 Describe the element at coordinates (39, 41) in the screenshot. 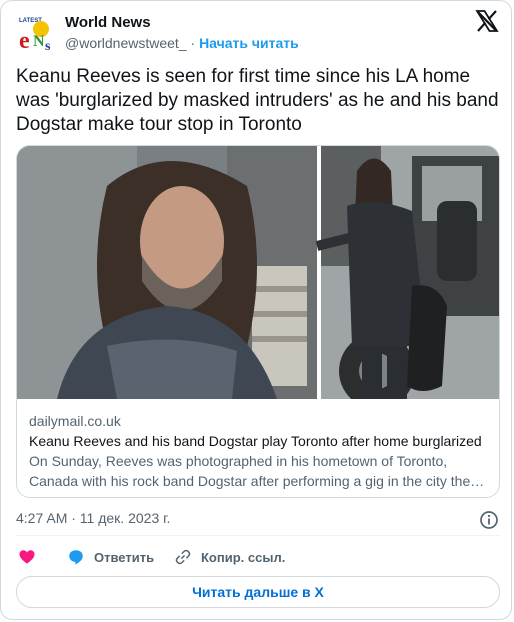

I see `svg-text: N` at that location.